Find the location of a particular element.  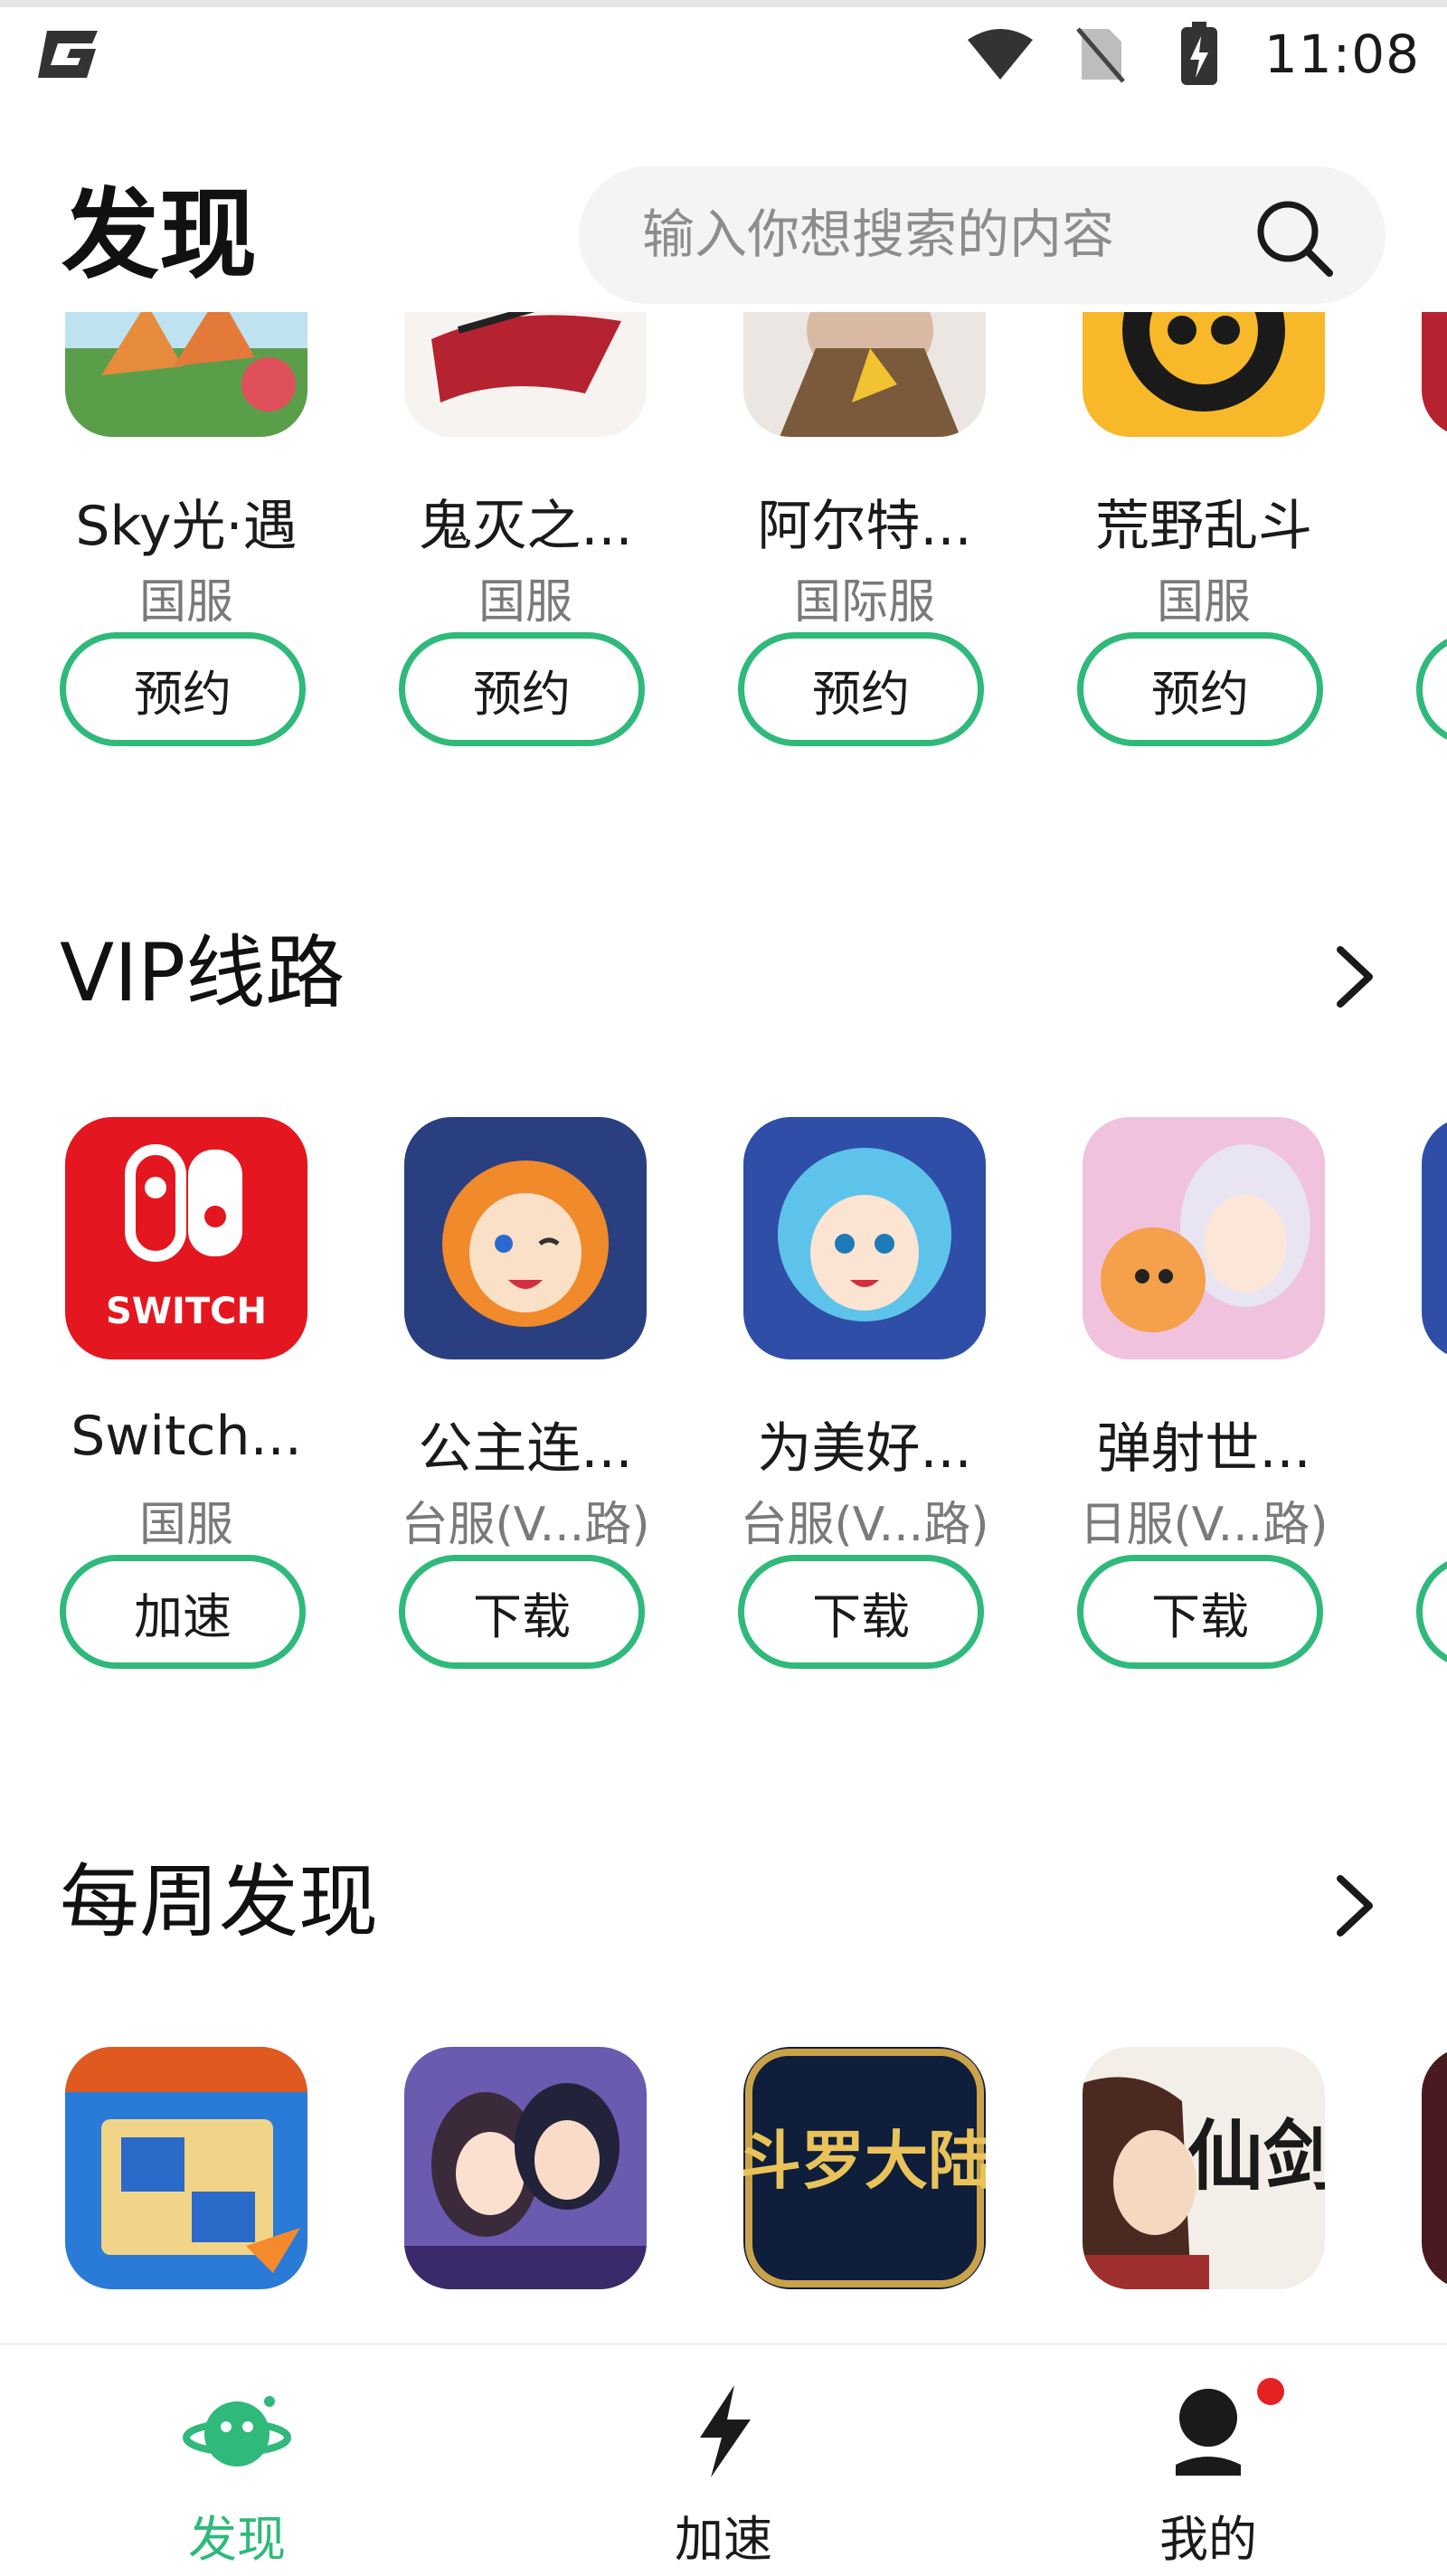

nav-item-profile: 我的 is located at coordinates (1208, 2475).